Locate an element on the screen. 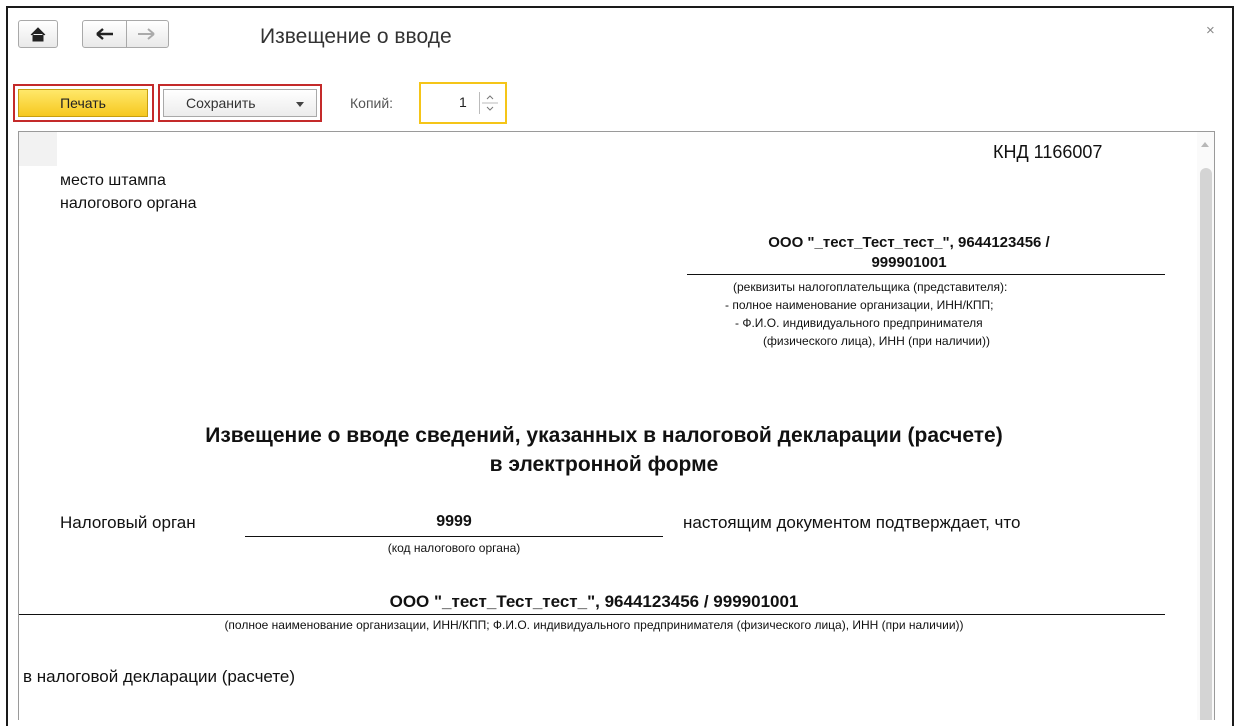 This screenshot has width=1242, height=726. scroll-up-icon is located at coordinates (1205, 144).